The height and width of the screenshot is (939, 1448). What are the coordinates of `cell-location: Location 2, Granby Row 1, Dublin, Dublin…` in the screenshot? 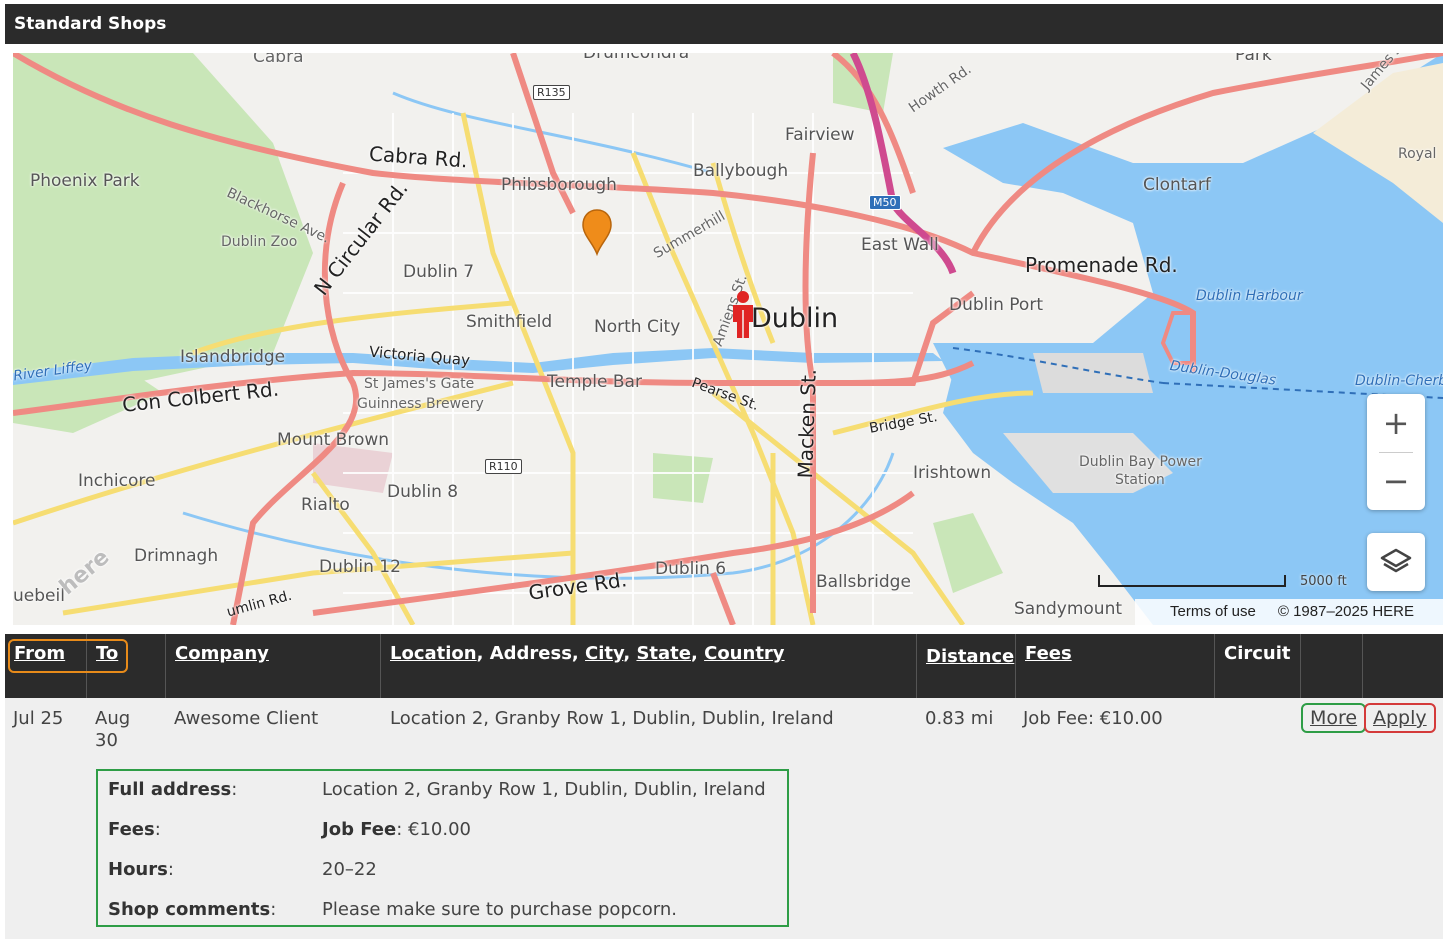 It's located at (612, 718).